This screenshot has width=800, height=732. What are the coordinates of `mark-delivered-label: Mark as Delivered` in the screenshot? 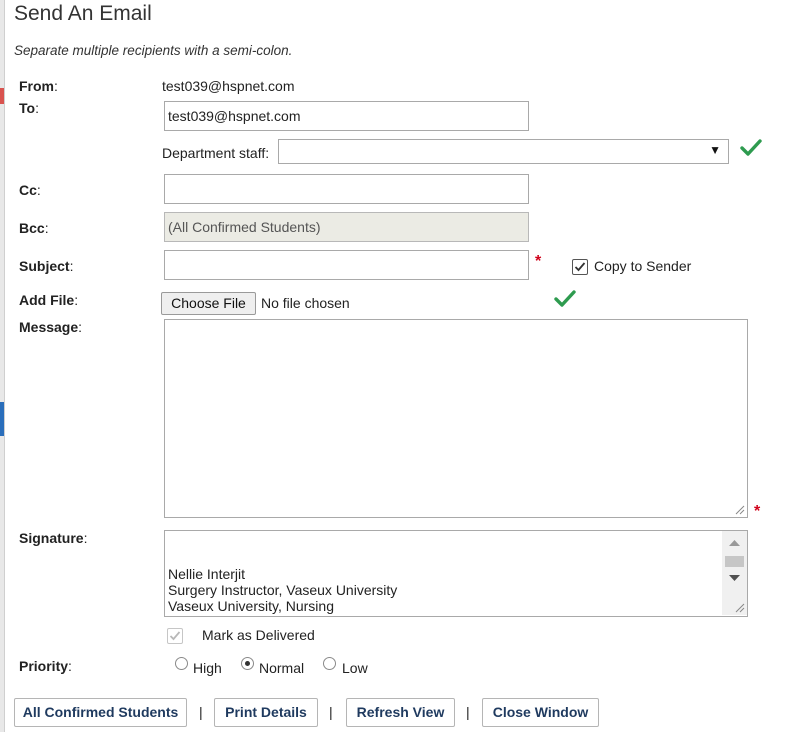 It's located at (258, 635).